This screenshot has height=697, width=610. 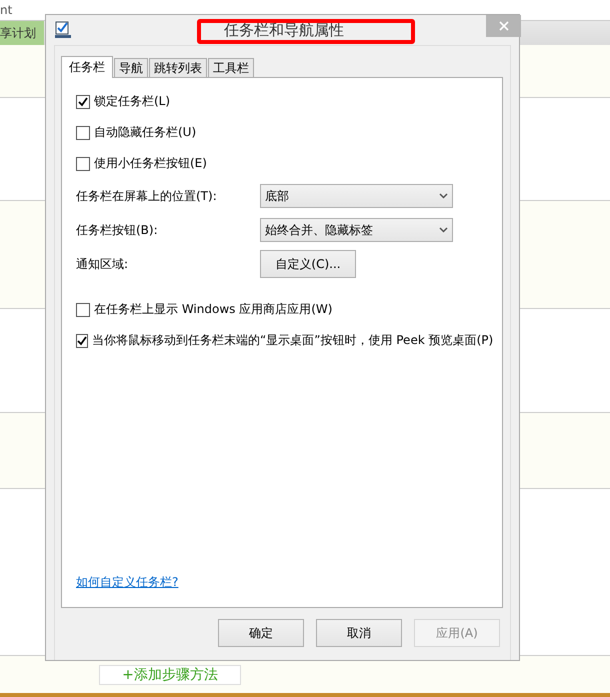 What do you see at coordinates (103, 264) in the screenshot?
I see `field-label: 通知区域:` at bounding box center [103, 264].